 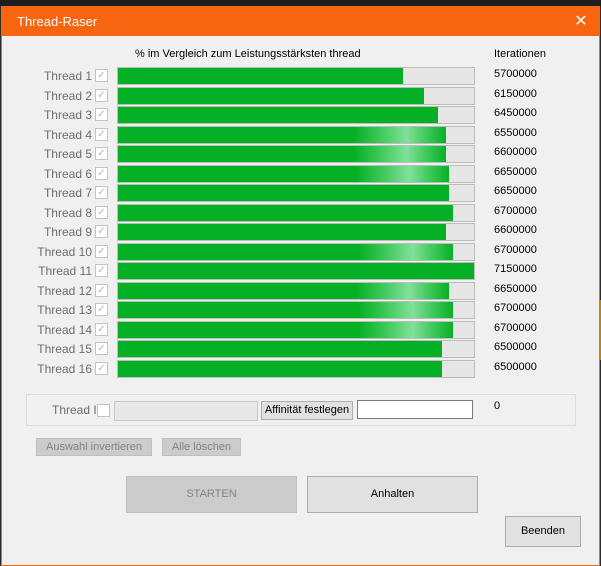 I want to click on thread-row: Thread 12 ✓ 6650000, so click(x=300, y=291).